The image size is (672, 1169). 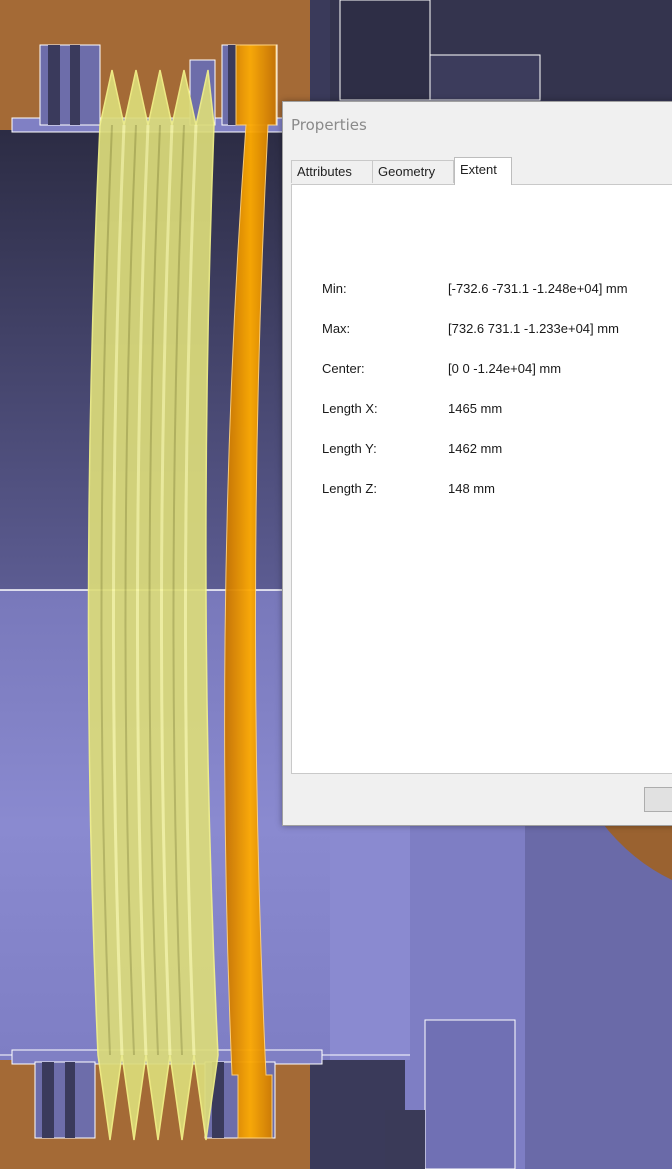 I want to click on length-y-label: Length Y:, so click(x=349, y=448).